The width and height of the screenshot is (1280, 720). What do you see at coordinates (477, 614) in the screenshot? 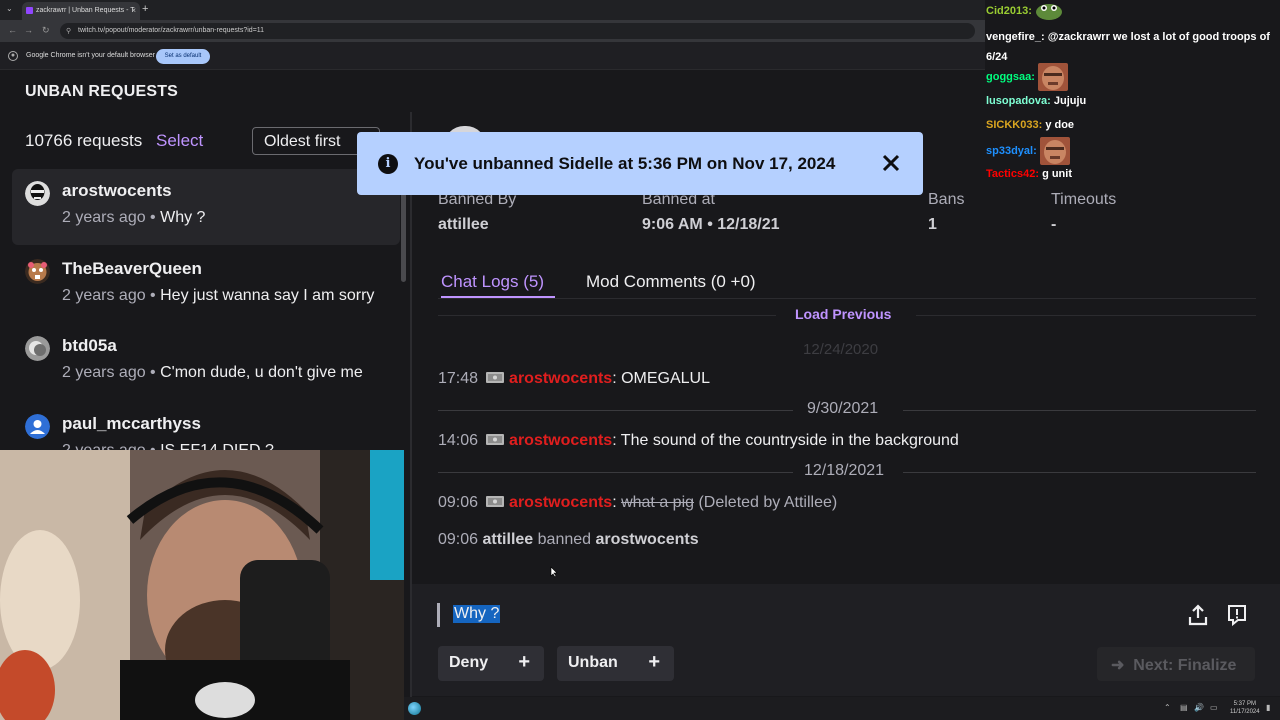
I see `unban-request-text: Why ?` at bounding box center [477, 614].